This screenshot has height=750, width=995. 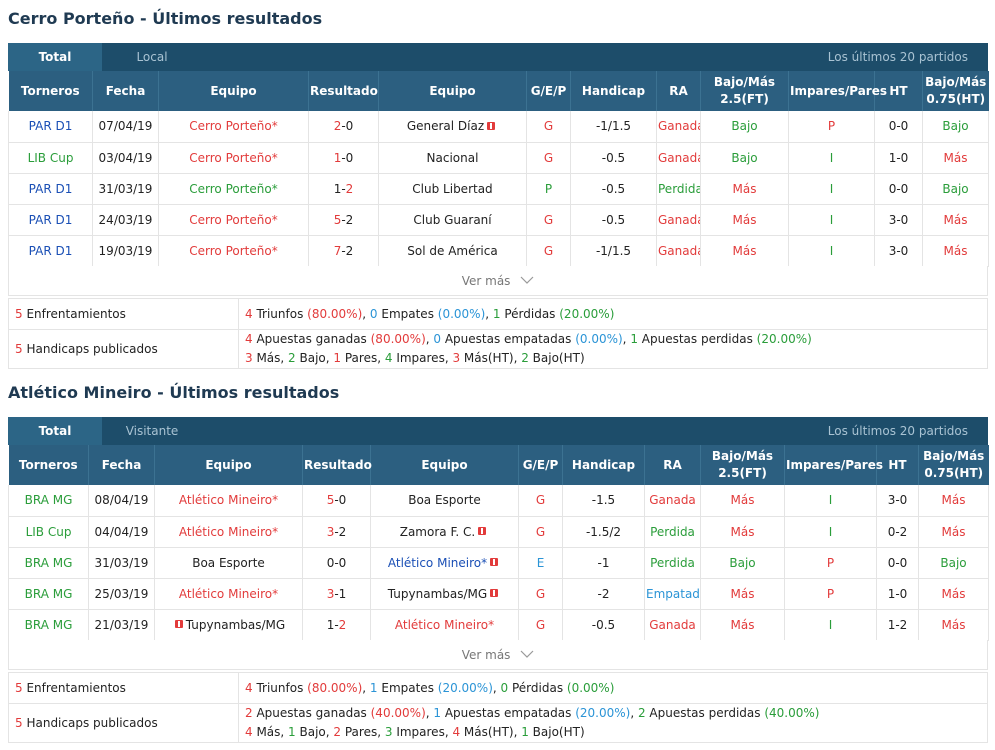 I want to click on tab-visitante: Visitante, so click(x=152, y=431).